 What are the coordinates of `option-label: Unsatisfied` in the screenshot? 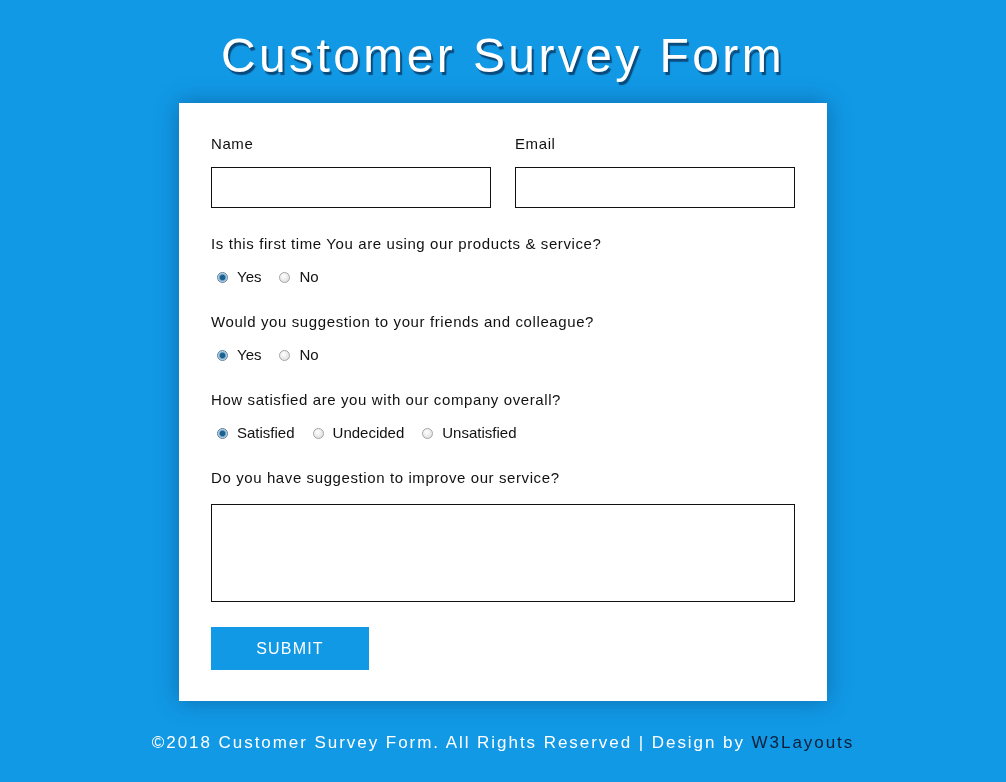 It's located at (479, 433).